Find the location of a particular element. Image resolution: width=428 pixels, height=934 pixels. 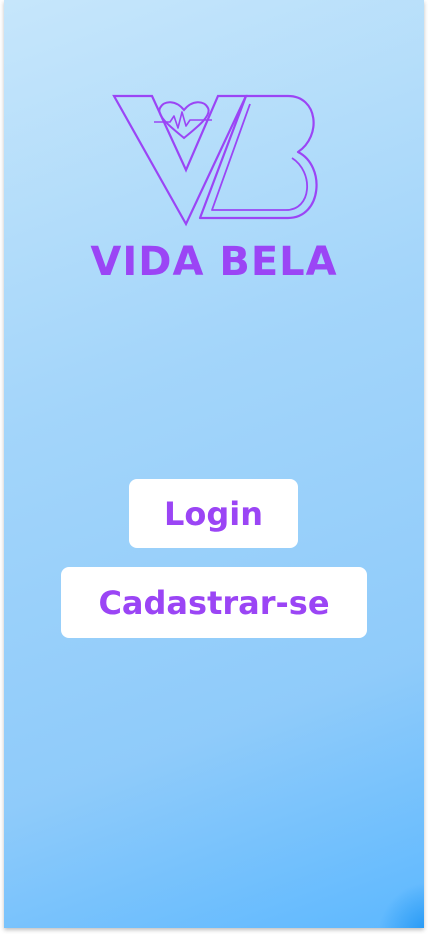

vb-heart-logo-icon is located at coordinates (215, 160).